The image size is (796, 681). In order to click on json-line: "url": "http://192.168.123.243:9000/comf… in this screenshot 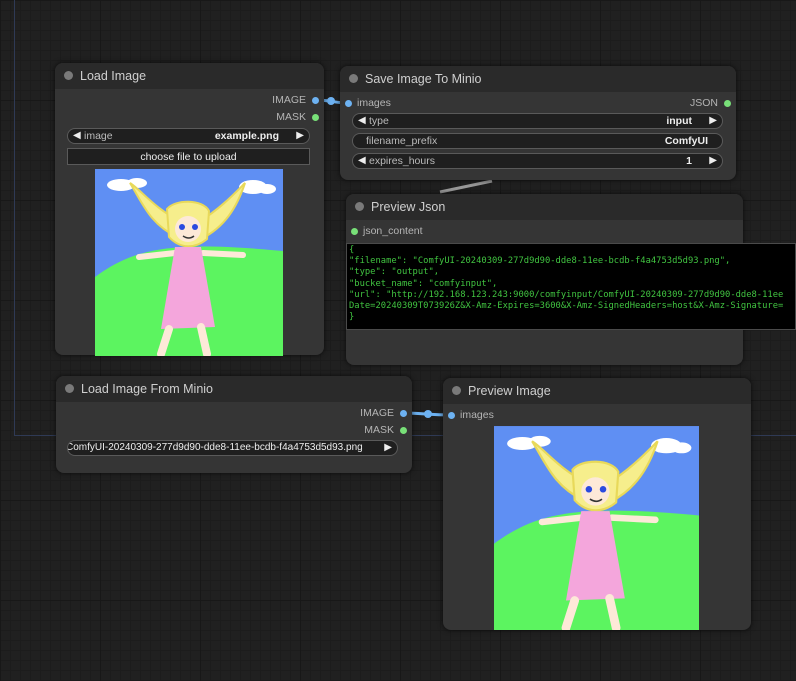, I will do `click(566, 294)`.